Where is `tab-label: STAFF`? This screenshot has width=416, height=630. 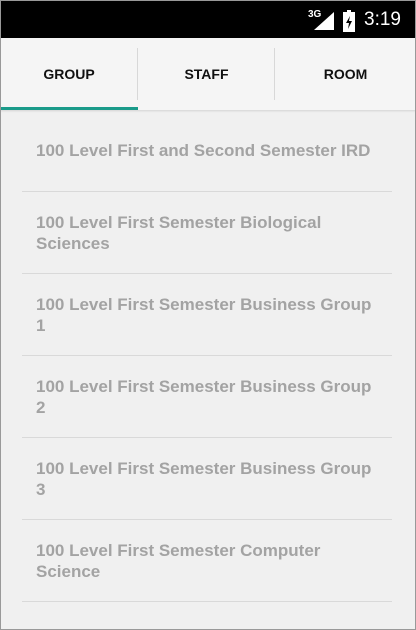 tab-label: STAFF is located at coordinates (206, 74).